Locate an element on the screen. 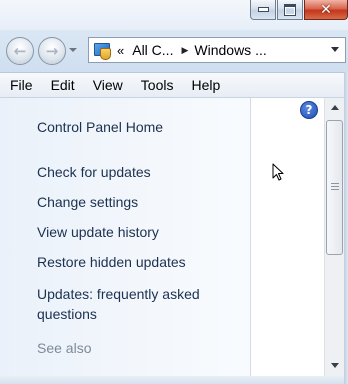 The width and height of the screenshot is (348, 384). window-right-border is located at coordinates (346, 228).